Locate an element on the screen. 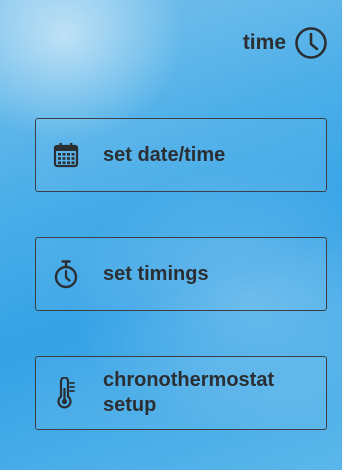 This screenshot has height=470, width=342. page-header: time is located at coordinates (285, 43).